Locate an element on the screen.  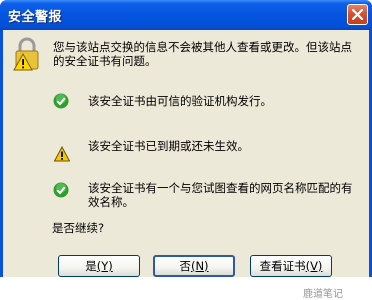
yes-button: 是(Y) is located at coordinates (99, 266).